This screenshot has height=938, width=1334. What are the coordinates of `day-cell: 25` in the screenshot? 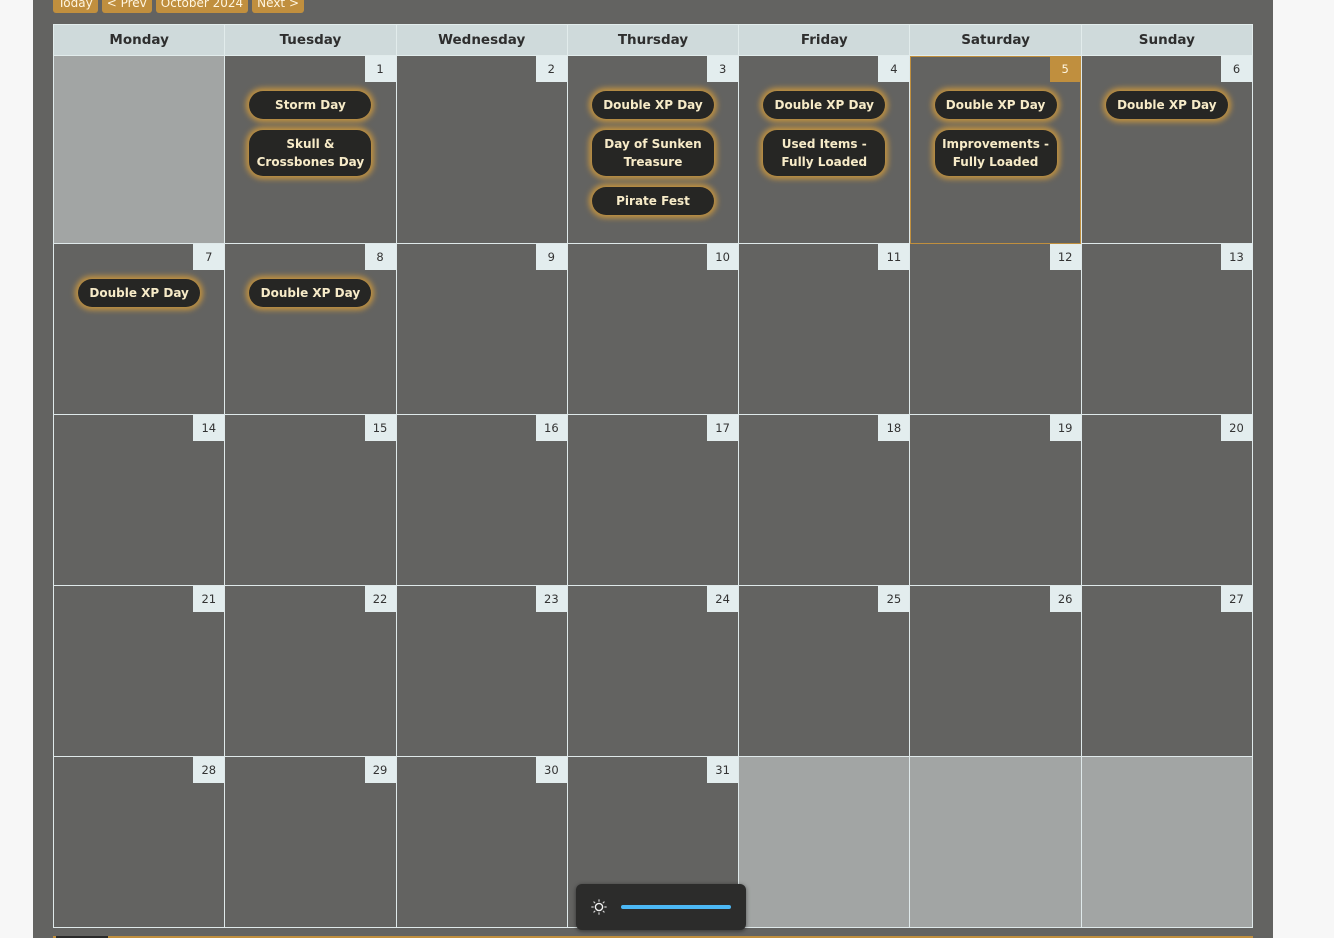 It's located at (824, 671).